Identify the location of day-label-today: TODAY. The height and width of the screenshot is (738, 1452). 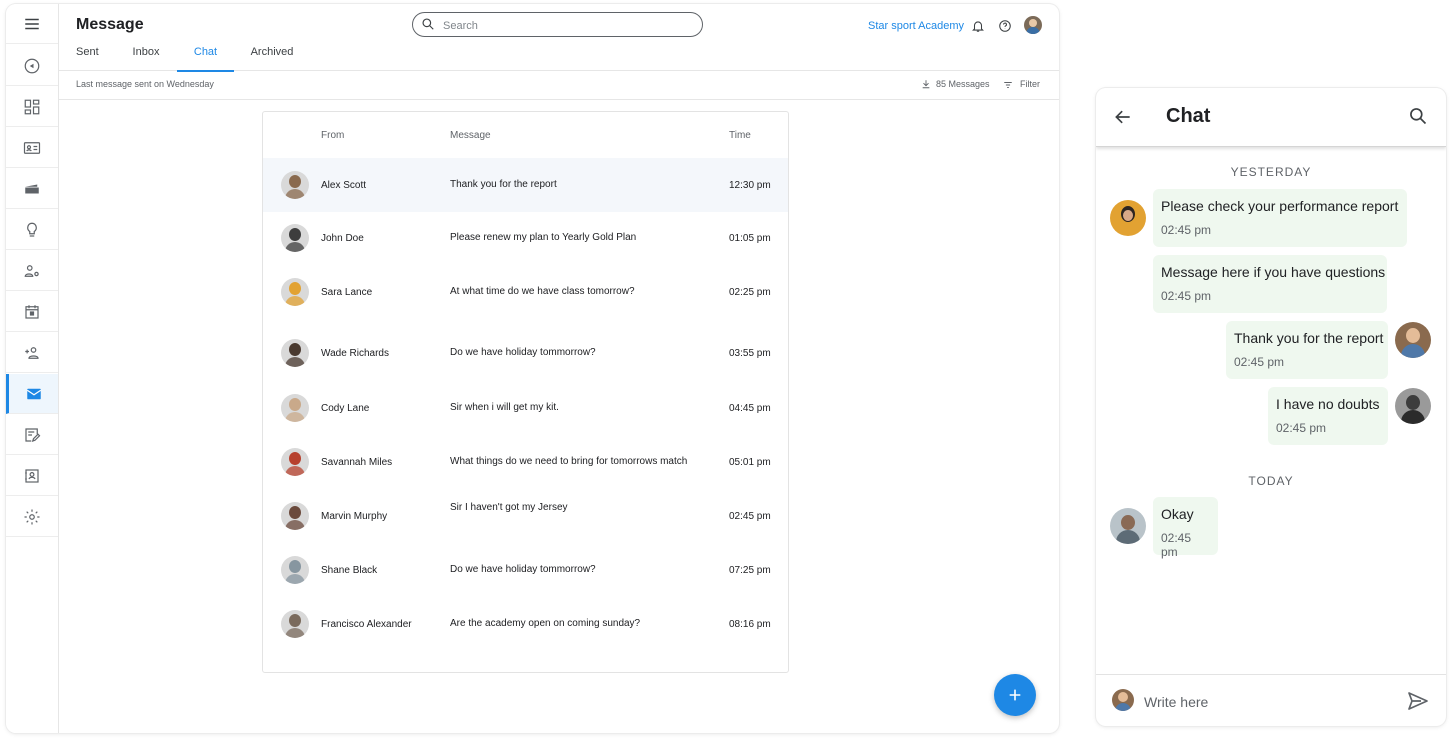
(1271, 481).